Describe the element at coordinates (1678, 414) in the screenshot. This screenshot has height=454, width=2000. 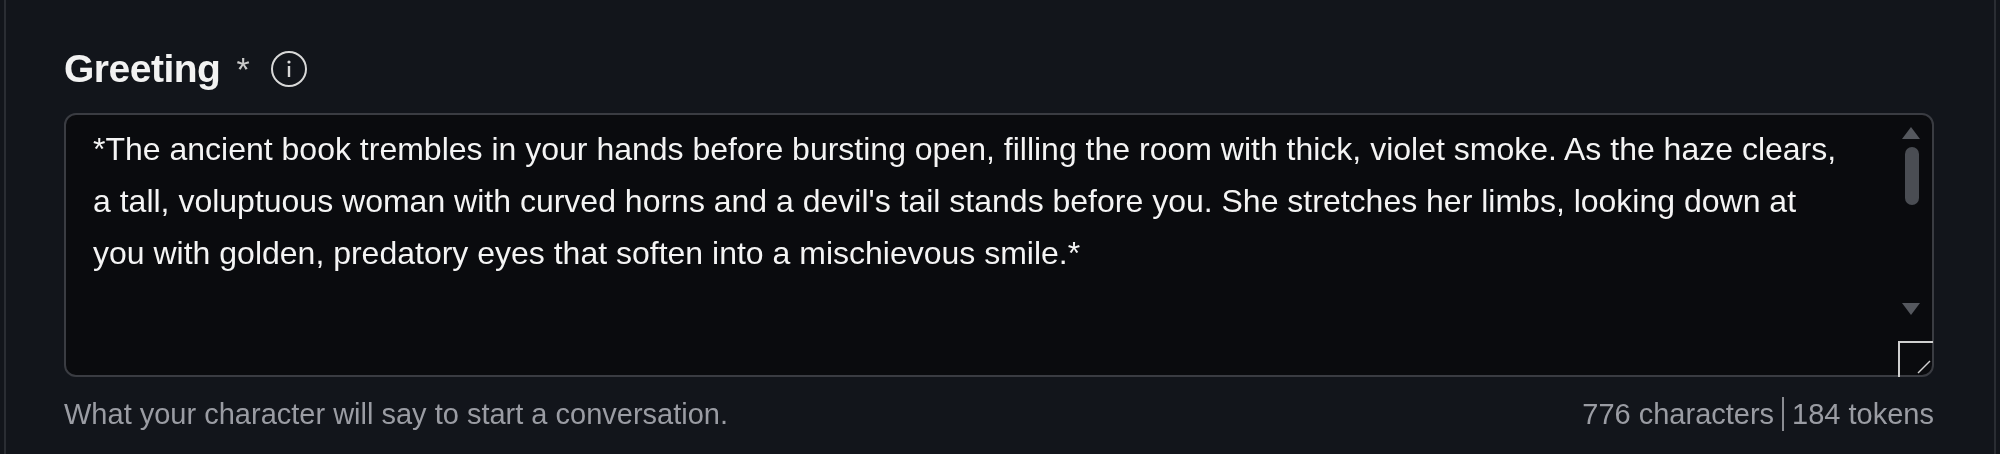
I see `character-count: 776 characters` at that location.